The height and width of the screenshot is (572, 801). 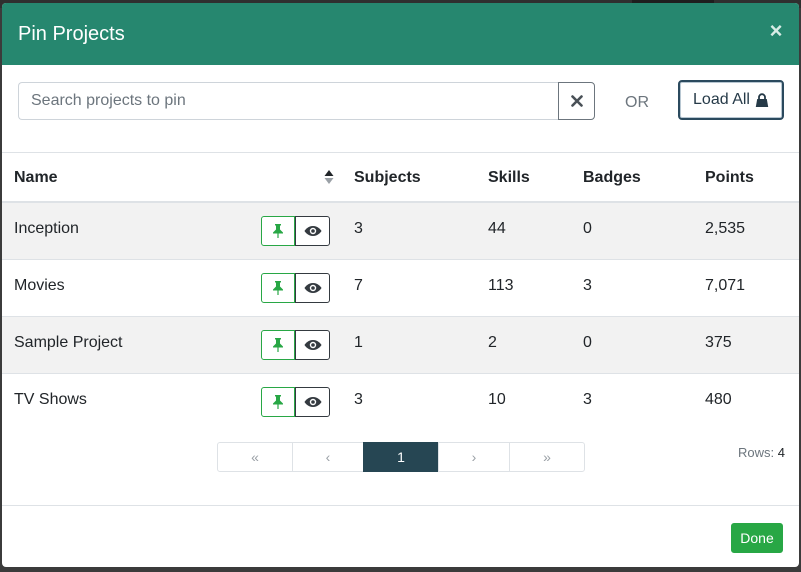 I want to click on load-all-button: Load All, so click(x=731, y=100).